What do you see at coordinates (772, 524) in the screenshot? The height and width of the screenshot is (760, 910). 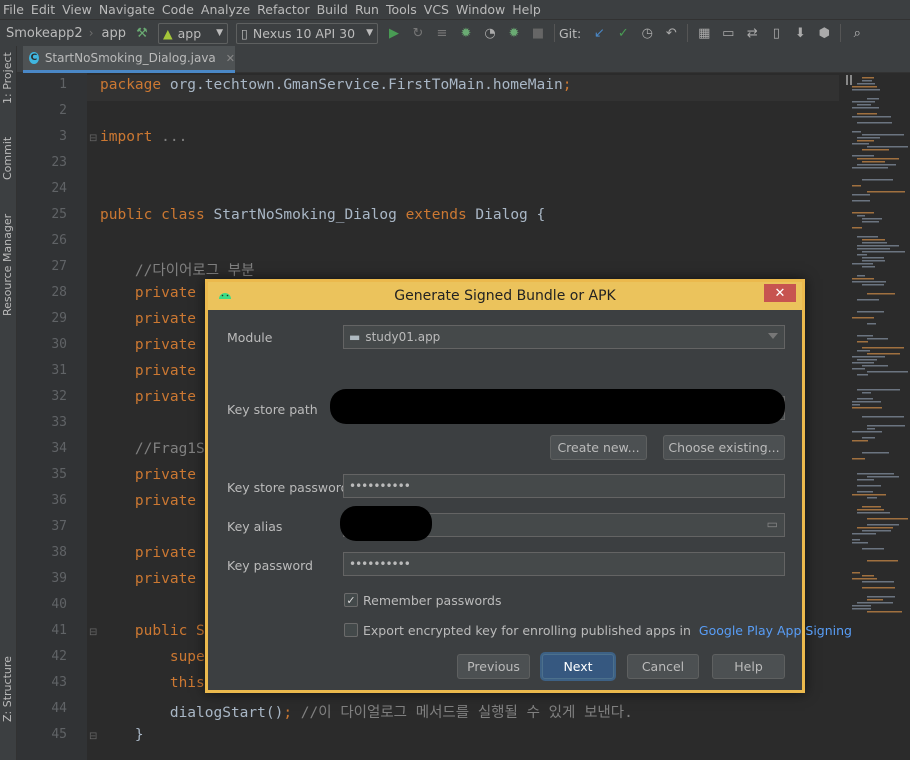 I see `folder-icon: ▭` at bounding box center [772, 524].